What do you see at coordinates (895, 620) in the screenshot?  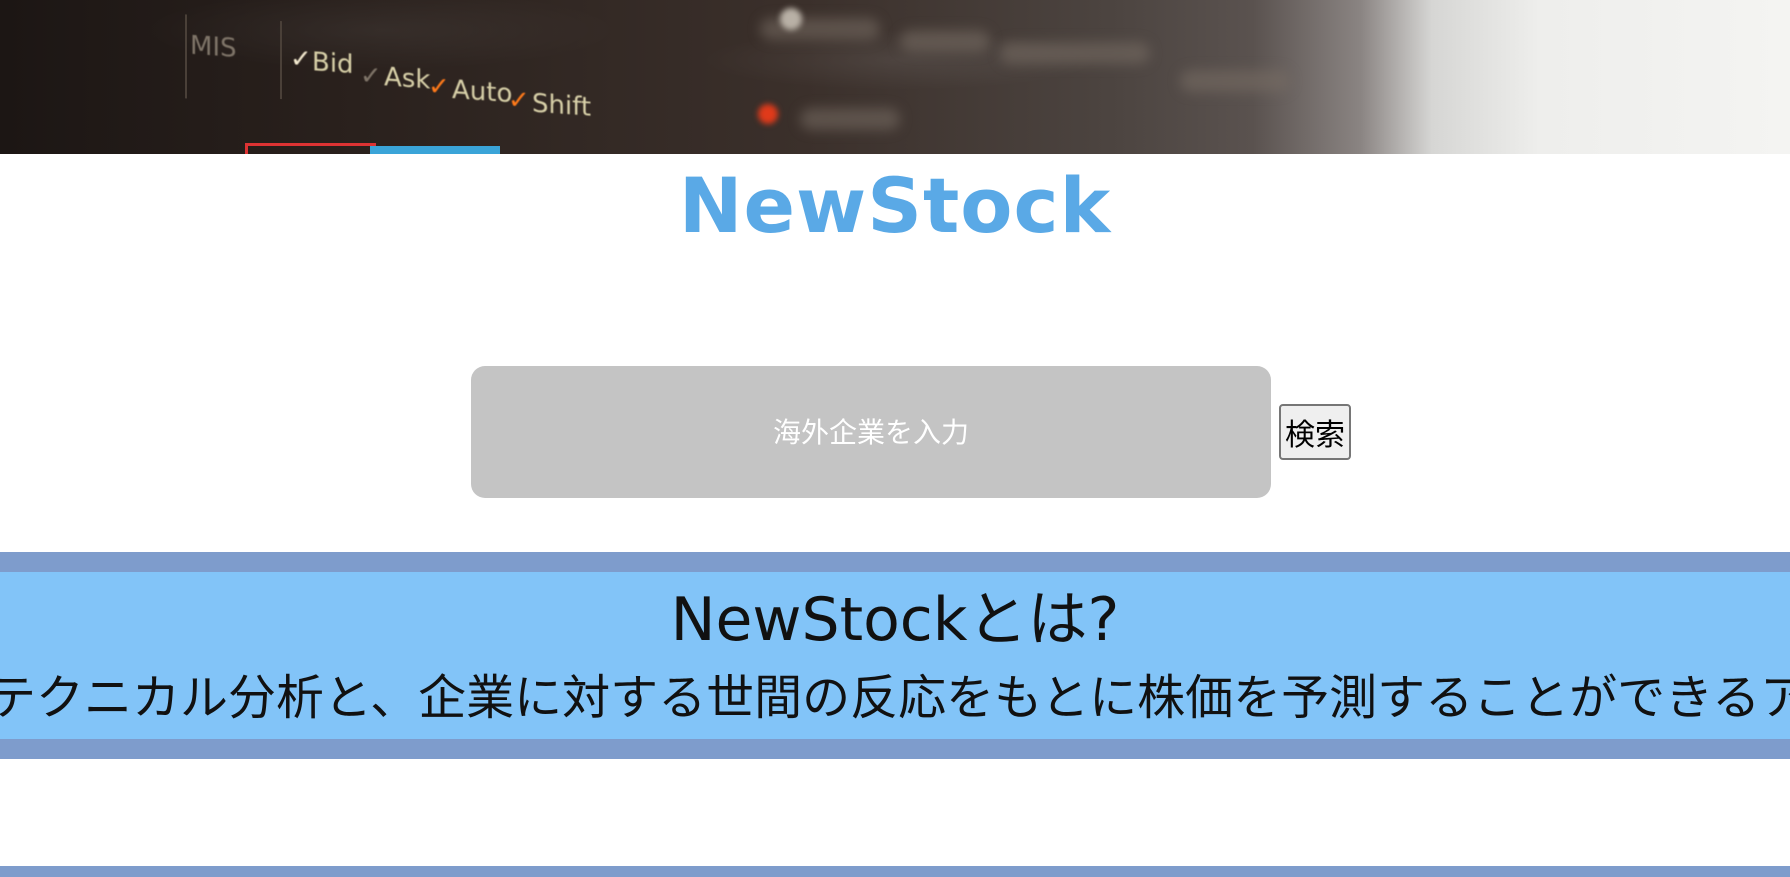 I see `about-title: NewStockとは?` at bounding box center [895, 620].